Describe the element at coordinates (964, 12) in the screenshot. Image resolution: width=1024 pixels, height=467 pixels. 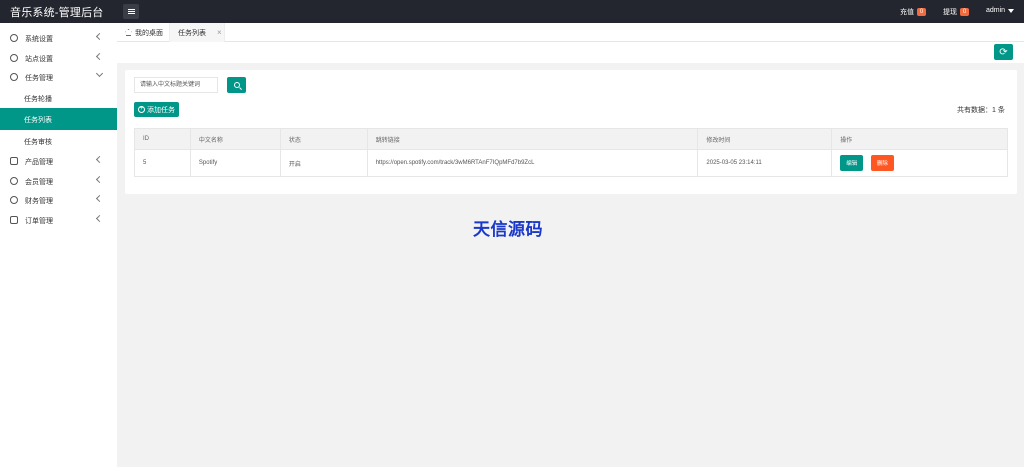
I see `withdraw-badge: 0` at that location.